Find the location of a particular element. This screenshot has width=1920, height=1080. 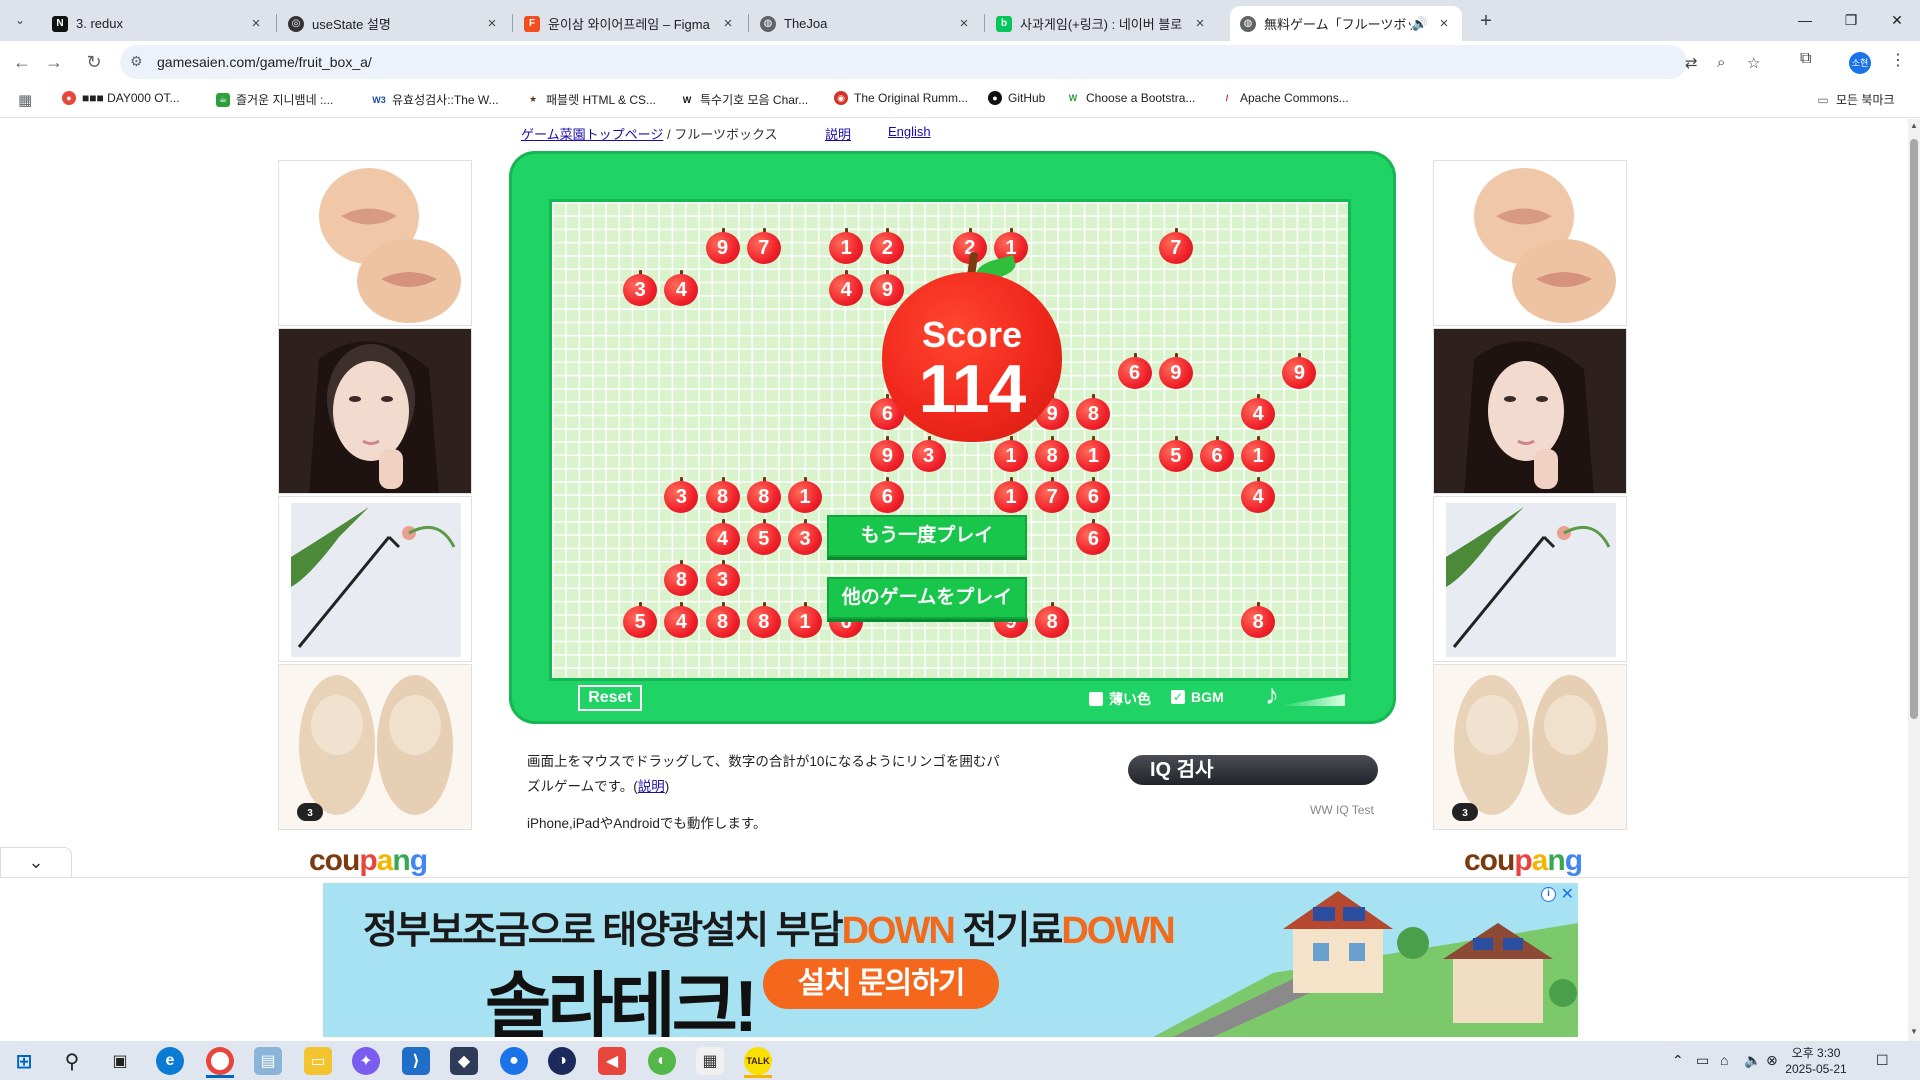

new-tab-plus-icon: + is located at coordinates (1486, 22).